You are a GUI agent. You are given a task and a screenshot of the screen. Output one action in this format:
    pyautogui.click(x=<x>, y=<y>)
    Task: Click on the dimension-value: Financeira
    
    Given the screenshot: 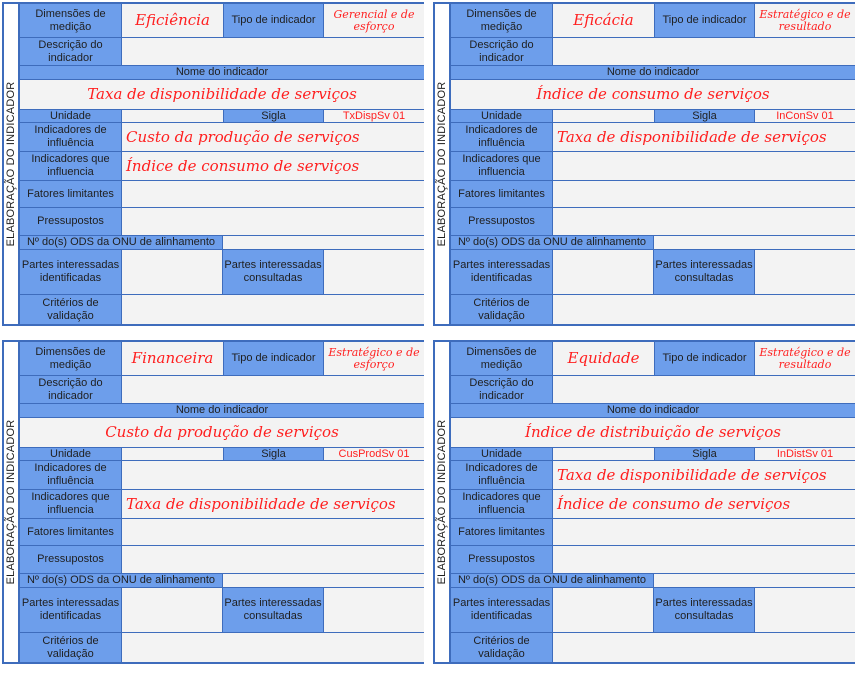 What is the action you would take?
    pyautogui.click(x=172, y=359)
    